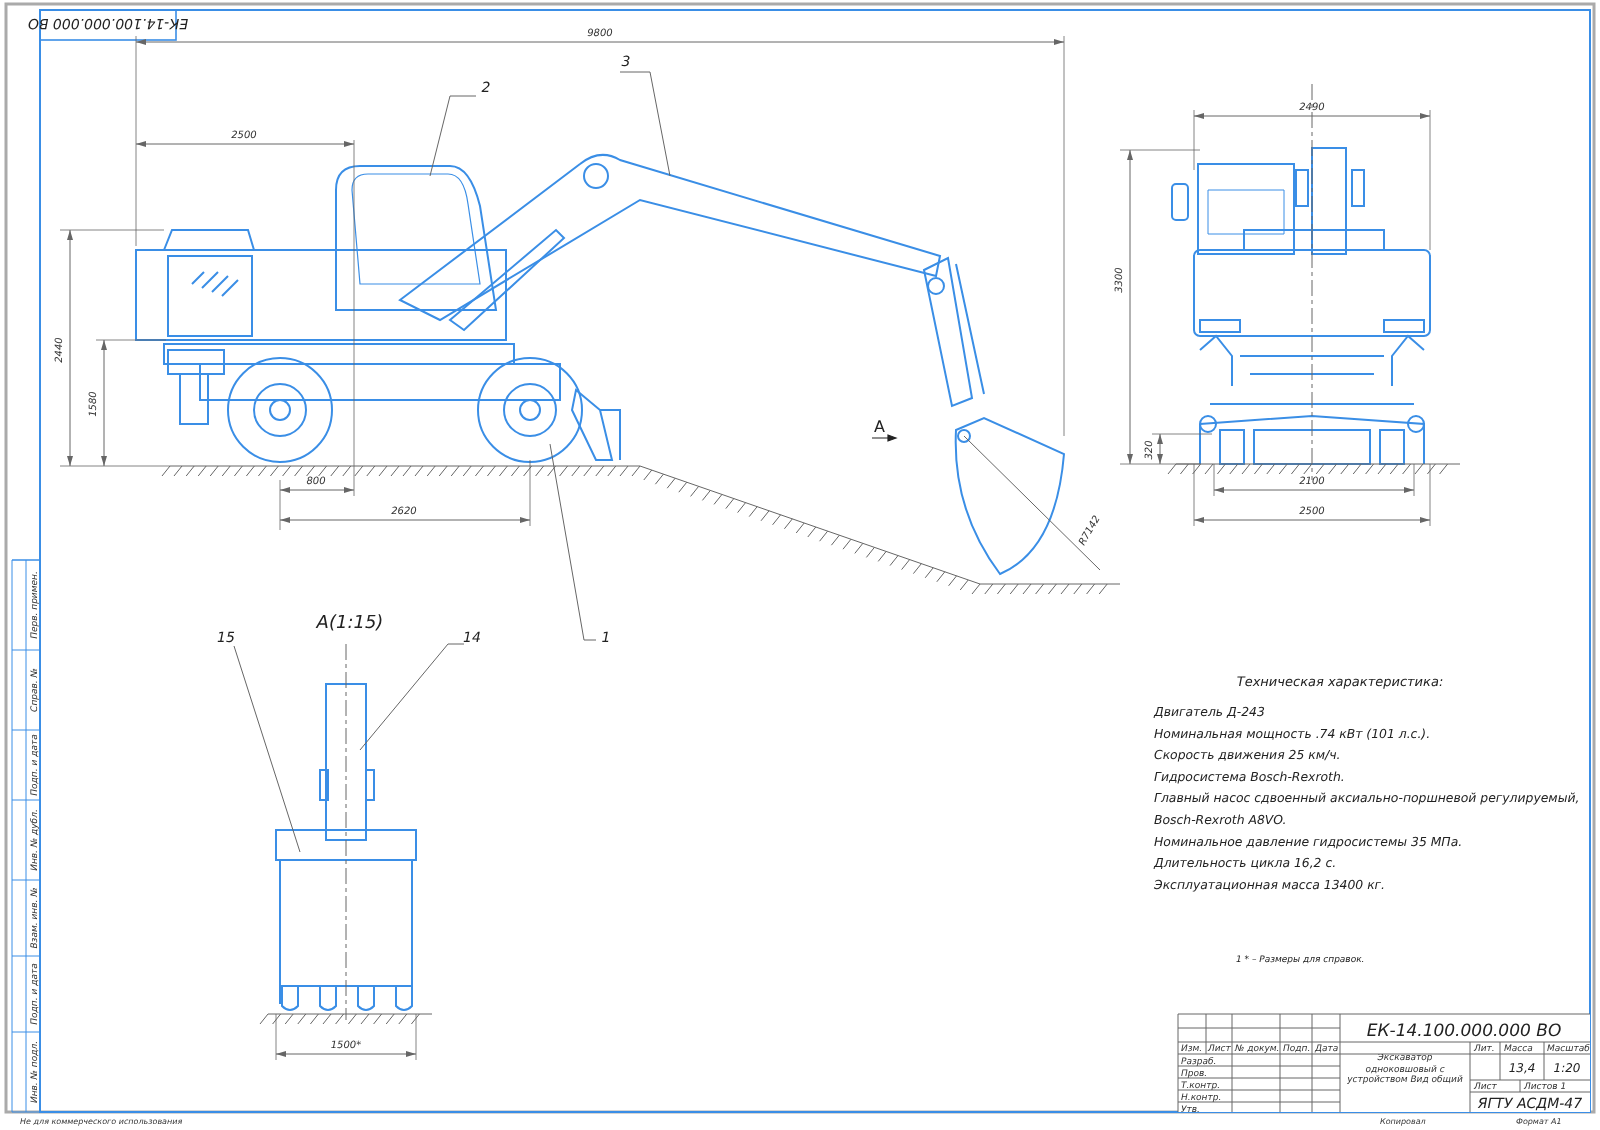  What do you see at coordinates (1032, 503) in the screenshot?
I see `radius-line` at bounding box center [1032, 503].